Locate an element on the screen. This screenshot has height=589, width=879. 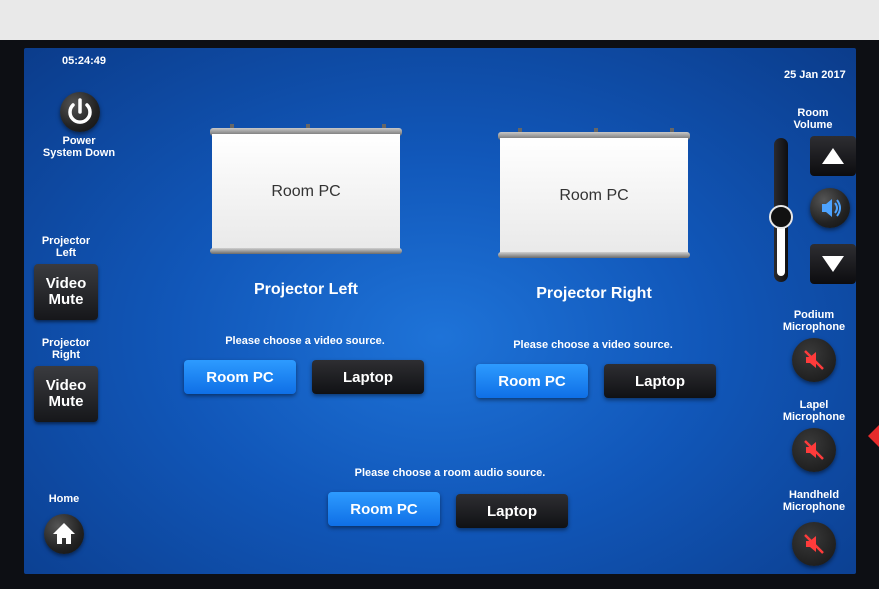
podium-mic-button is located at coordinates (814, 360).